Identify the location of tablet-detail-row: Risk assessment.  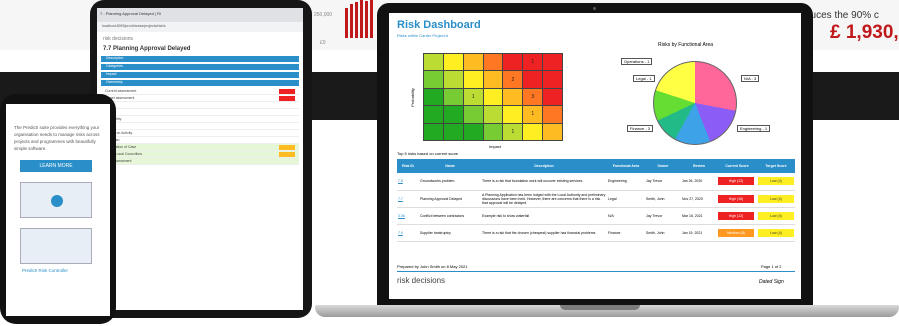
(200, 161).